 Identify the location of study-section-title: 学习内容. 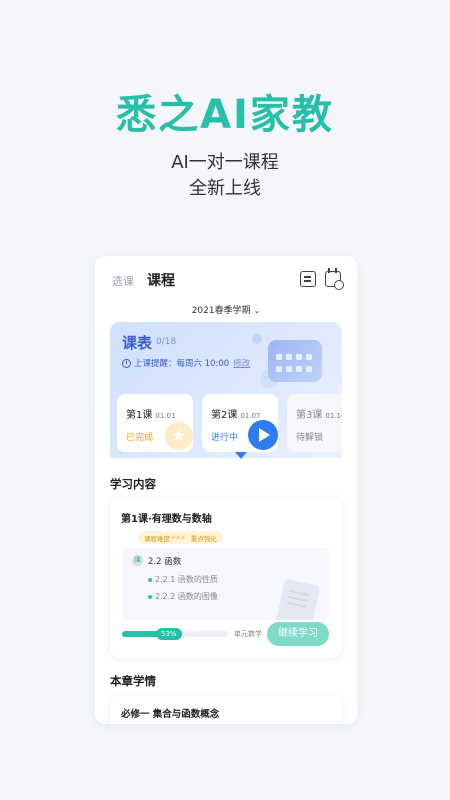
(133, 484).